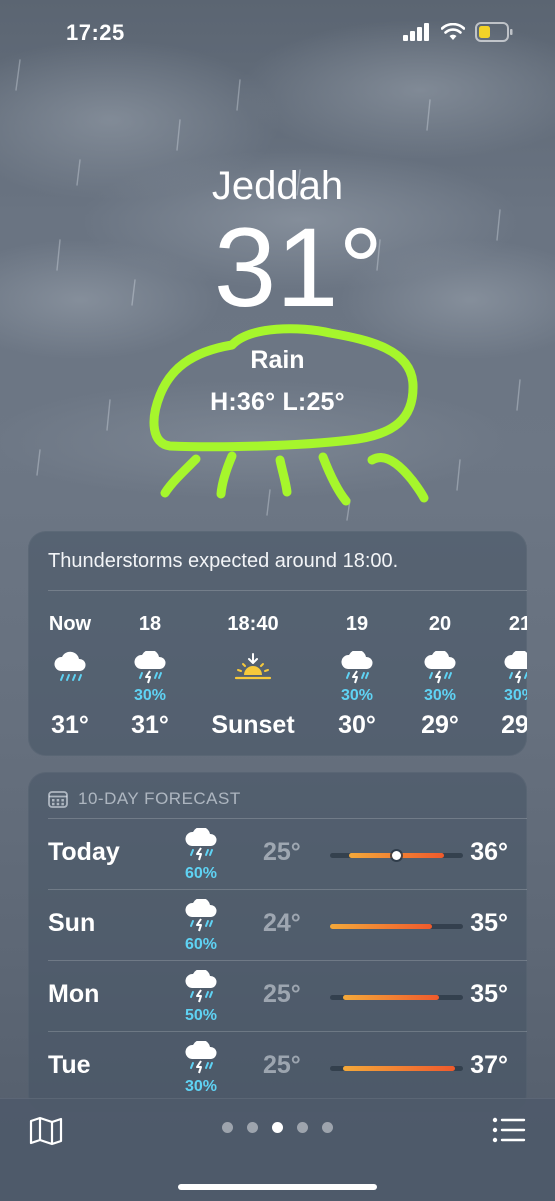  I want to click on hour-item: 21 30% 29°, so click(503, 676).